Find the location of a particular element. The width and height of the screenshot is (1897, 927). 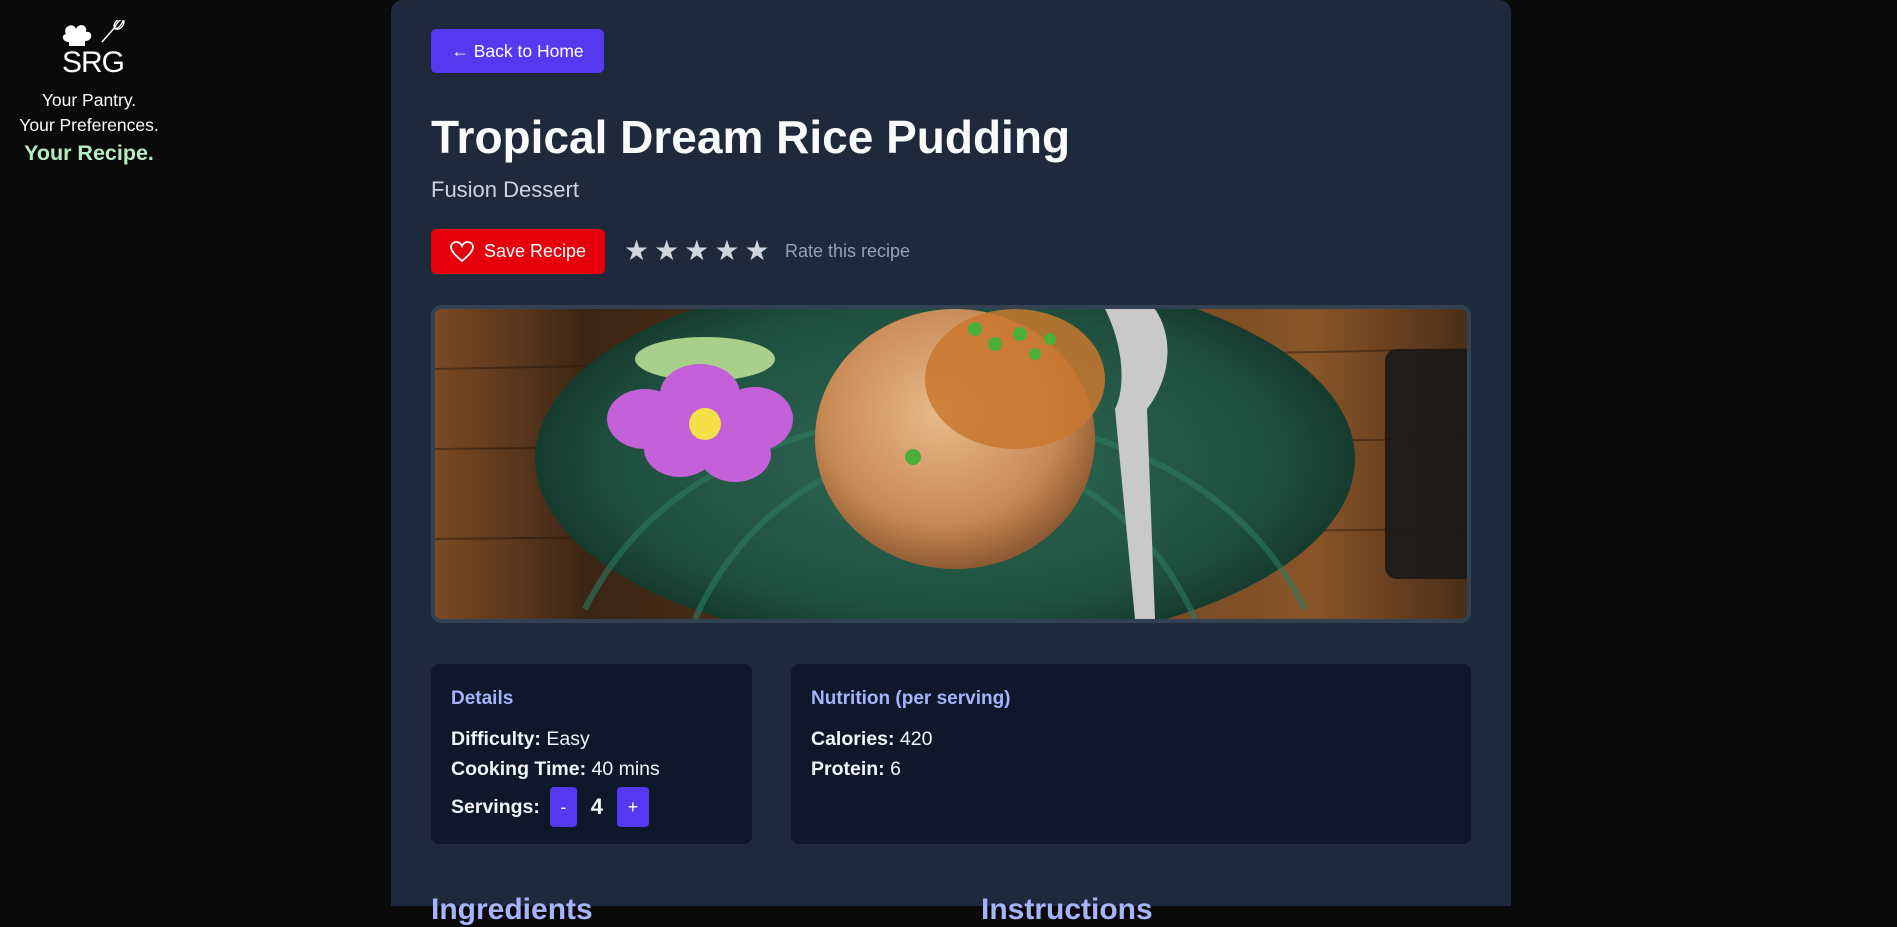

instructions-heading: Instructions is located at coordinates (1067, 909).